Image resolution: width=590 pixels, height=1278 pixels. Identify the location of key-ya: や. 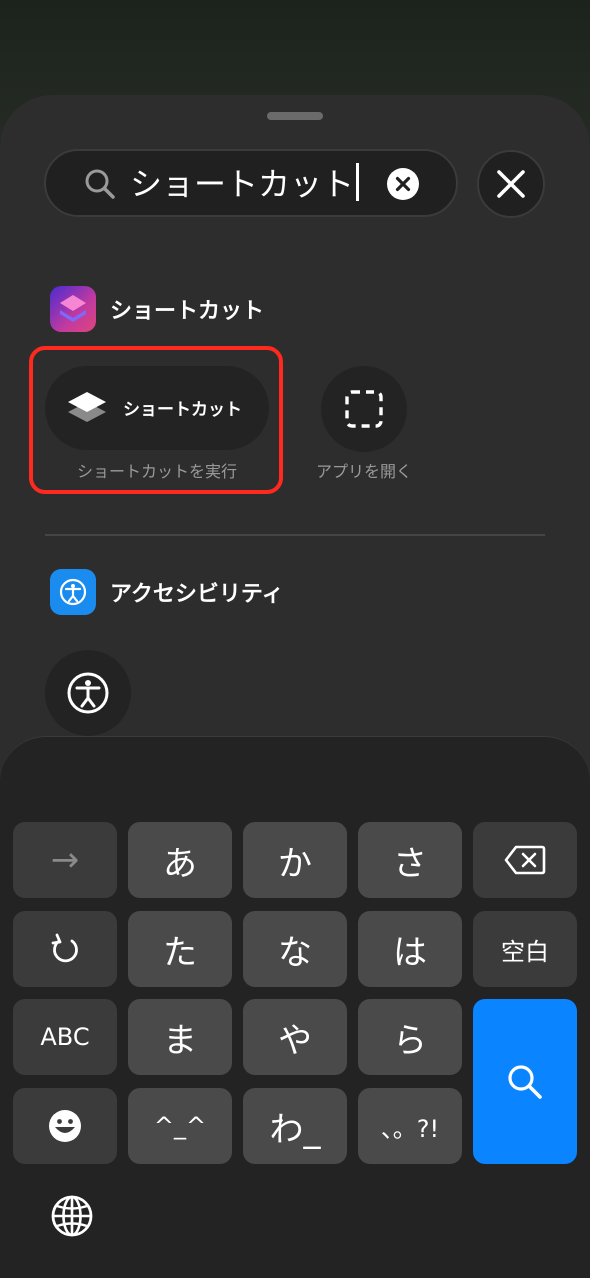
(295, 1037).